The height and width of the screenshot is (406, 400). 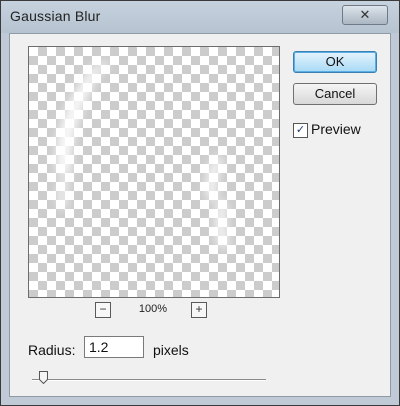 I want to click on preview-checkbox: ✓, so click(x=300, y=130).